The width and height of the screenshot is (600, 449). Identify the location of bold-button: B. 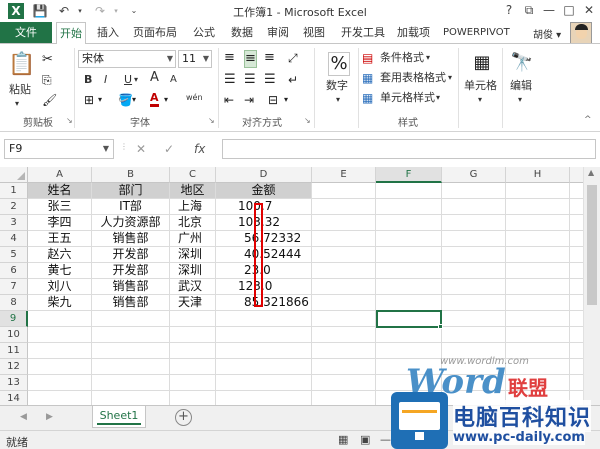
(88, 80).